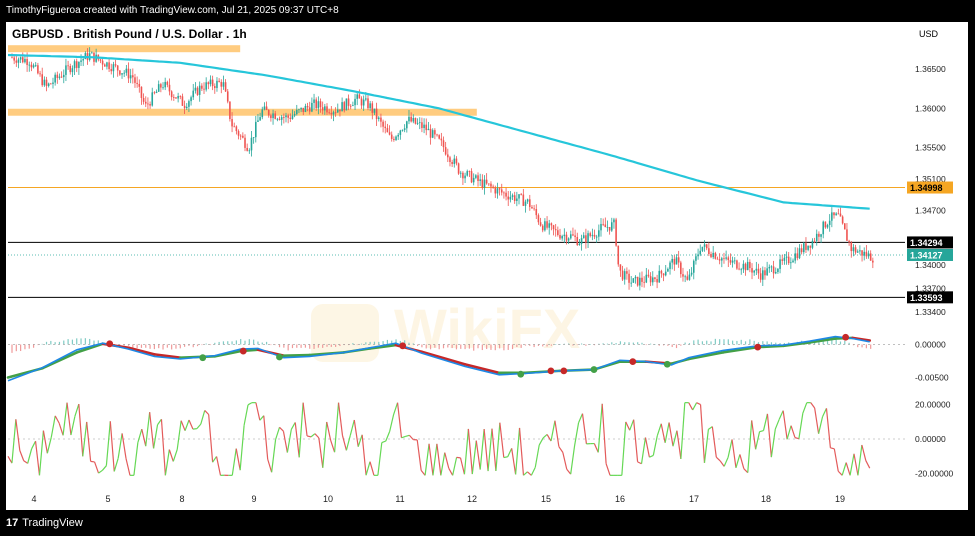  Describe the element at coordinates (932, 360) in the screenshot. I see `macd-axis: 0.00000 -0.00500` at that location.